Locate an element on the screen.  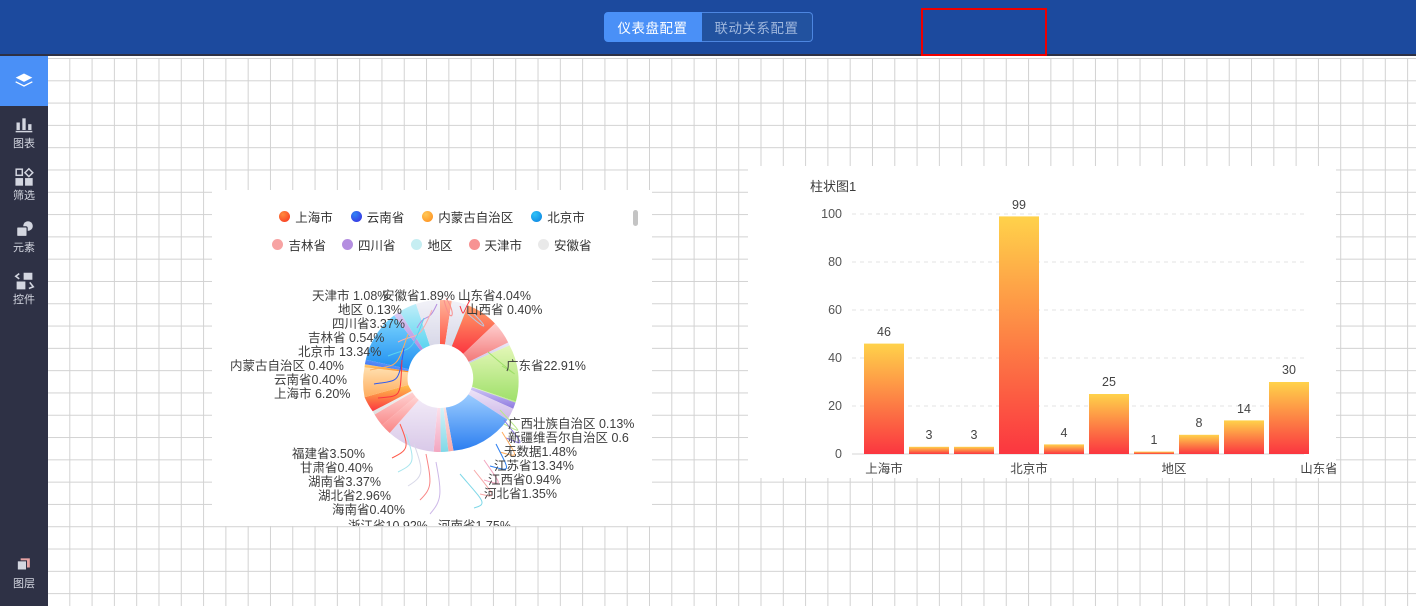
bar-x-tick-labels: 上海市 北京市 地区 山东省 is located at coordinates (1101, 468).